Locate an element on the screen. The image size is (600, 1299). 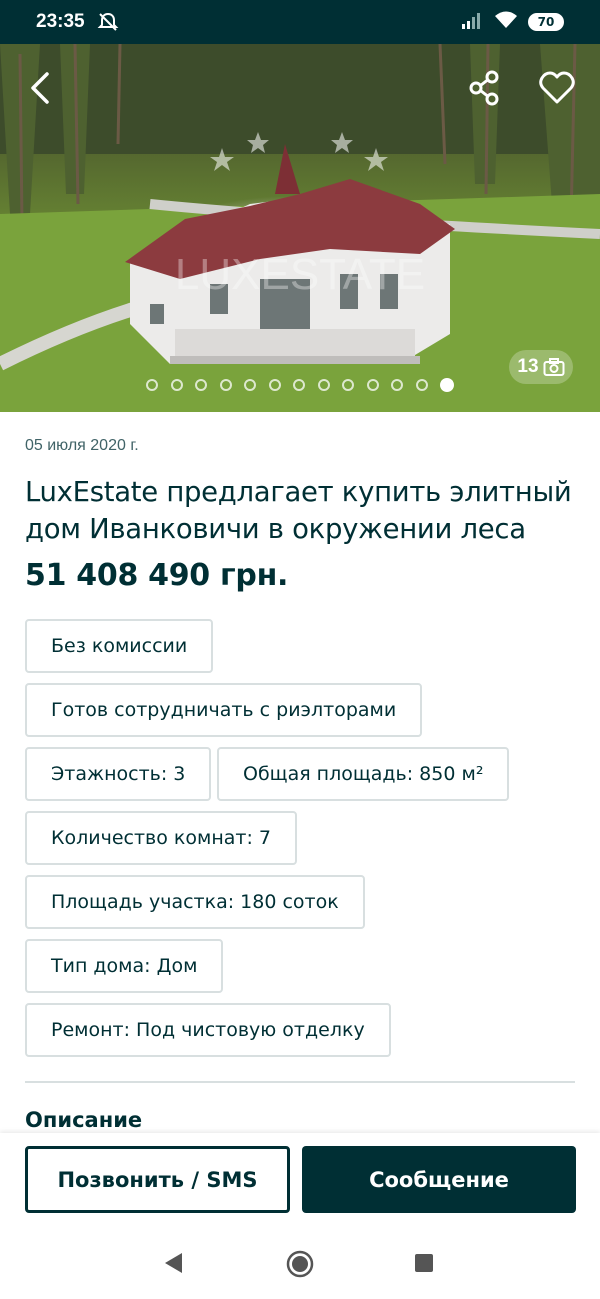
action-bar: Позвонить / SMS Сообщение is located at coordinates (300, 1180).